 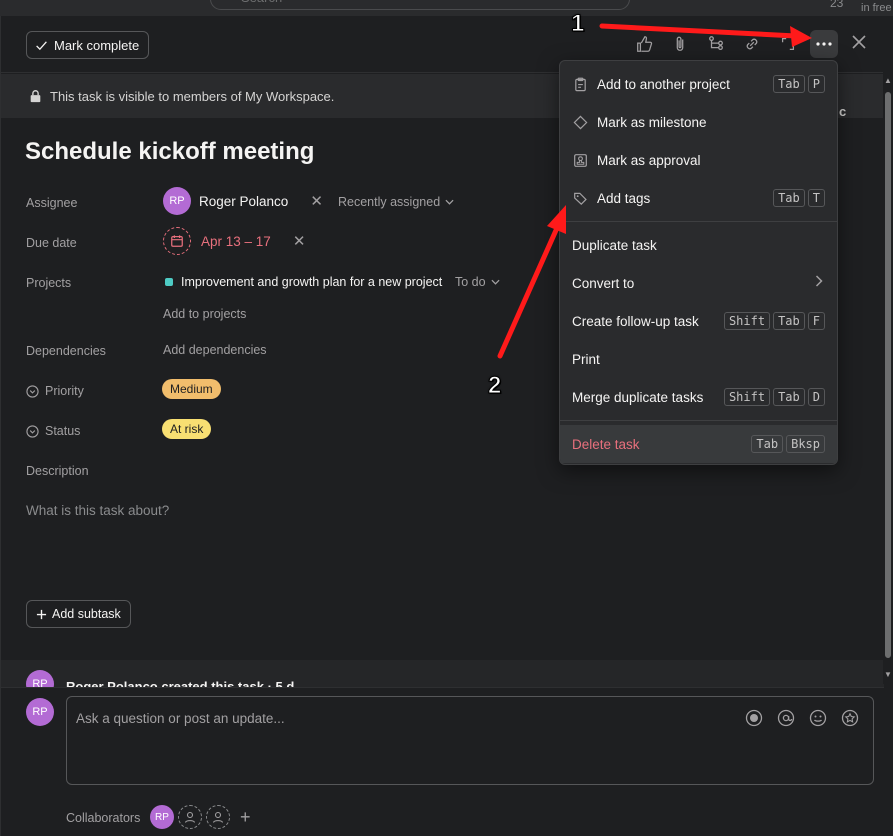 What do you see at coordinates (245, 817) in the screenshot?
I see `add-collaborator-button: +` at bounding box center [245, 817].